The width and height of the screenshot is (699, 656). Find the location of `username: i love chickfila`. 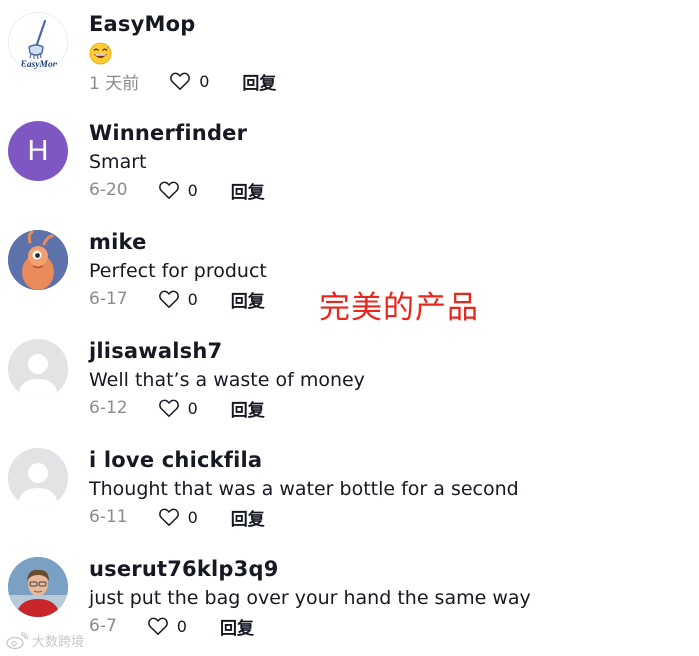

username: i love chickfila is located at coordinates (175, 460).